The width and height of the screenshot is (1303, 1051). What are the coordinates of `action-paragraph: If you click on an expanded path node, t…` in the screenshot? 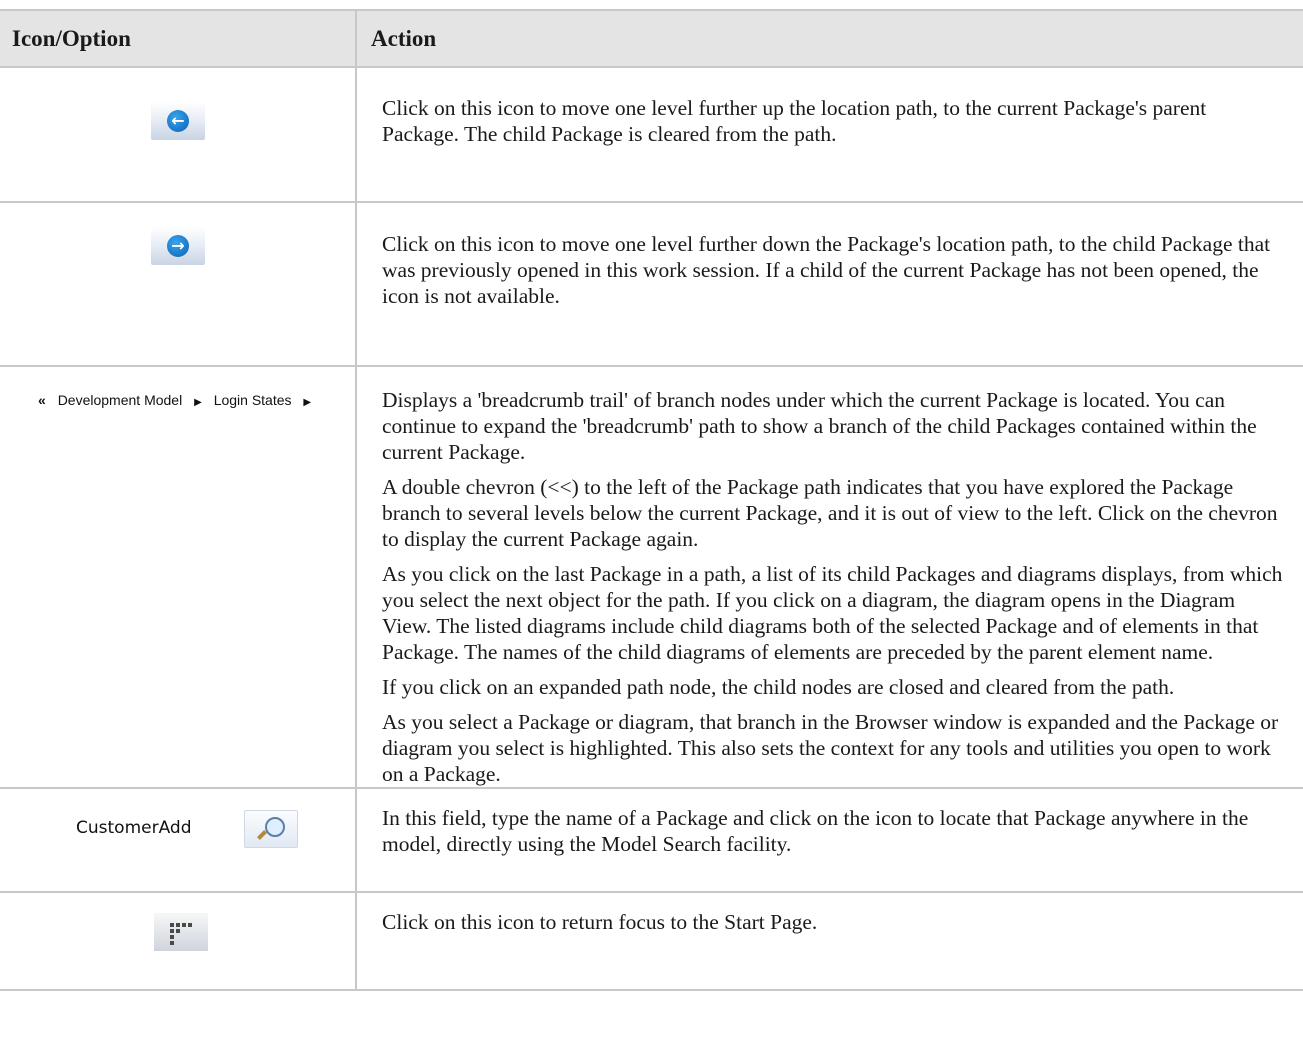 It's located at (778, 687).